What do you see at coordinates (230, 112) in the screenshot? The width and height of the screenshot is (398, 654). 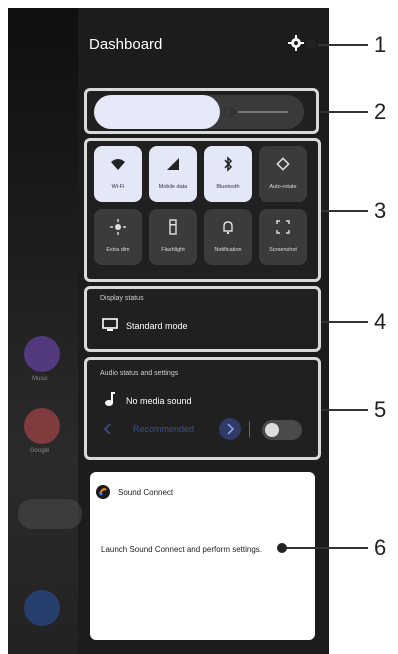 I see `brightness-icon` at bounding box center [230, 112].